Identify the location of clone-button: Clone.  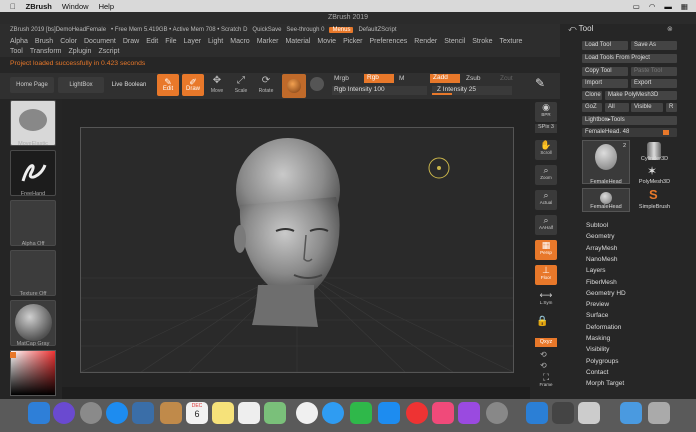
(592, 95).